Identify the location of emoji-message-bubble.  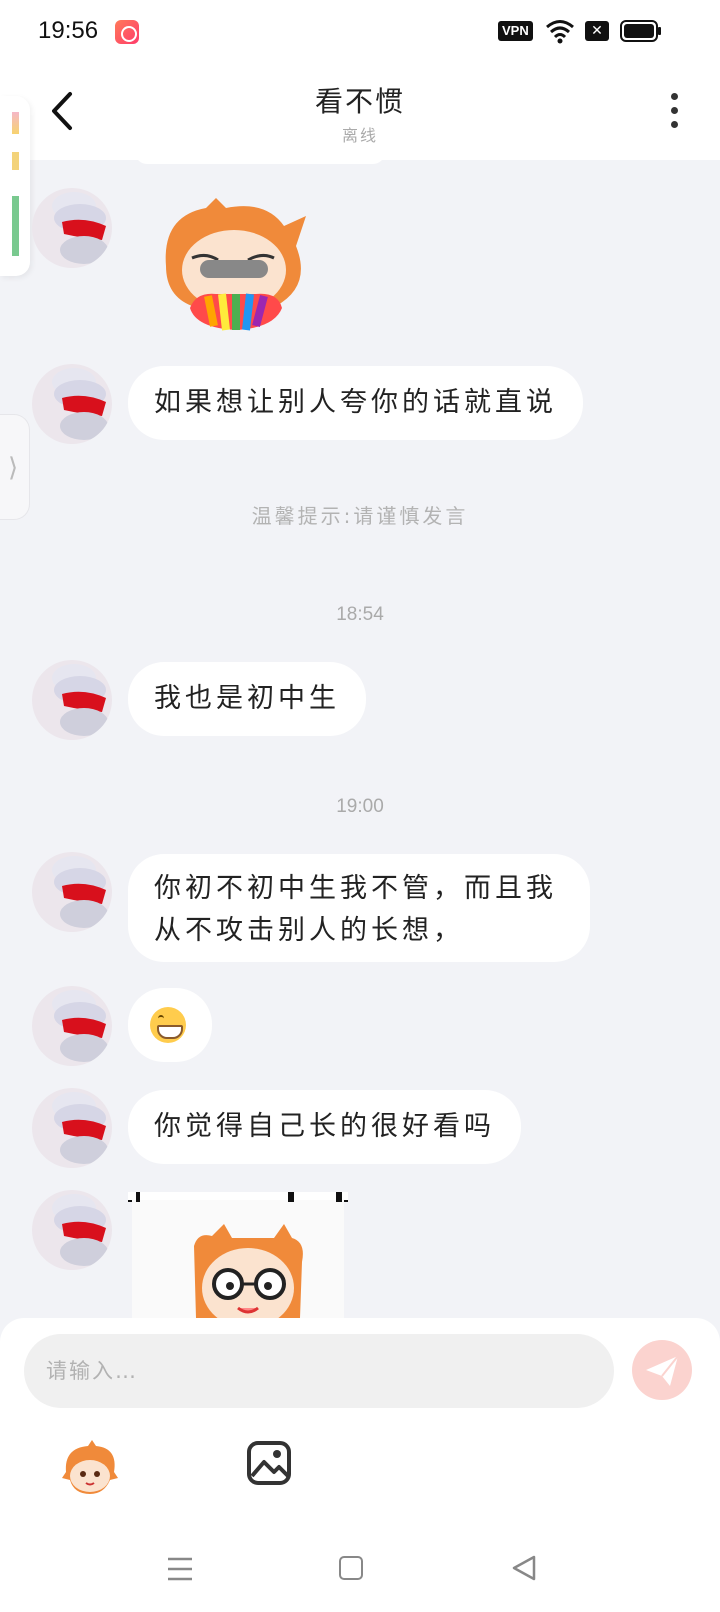
(170, 1025).